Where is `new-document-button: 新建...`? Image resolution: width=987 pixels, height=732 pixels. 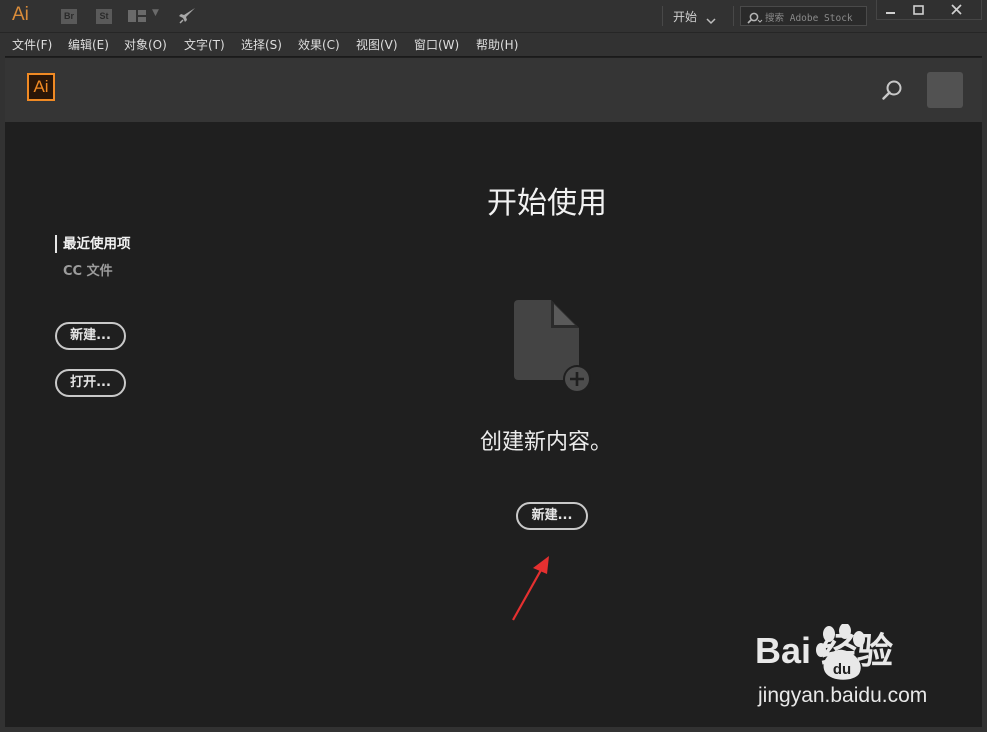 new-document-button: 新建... is located at coordinates (552, 516).